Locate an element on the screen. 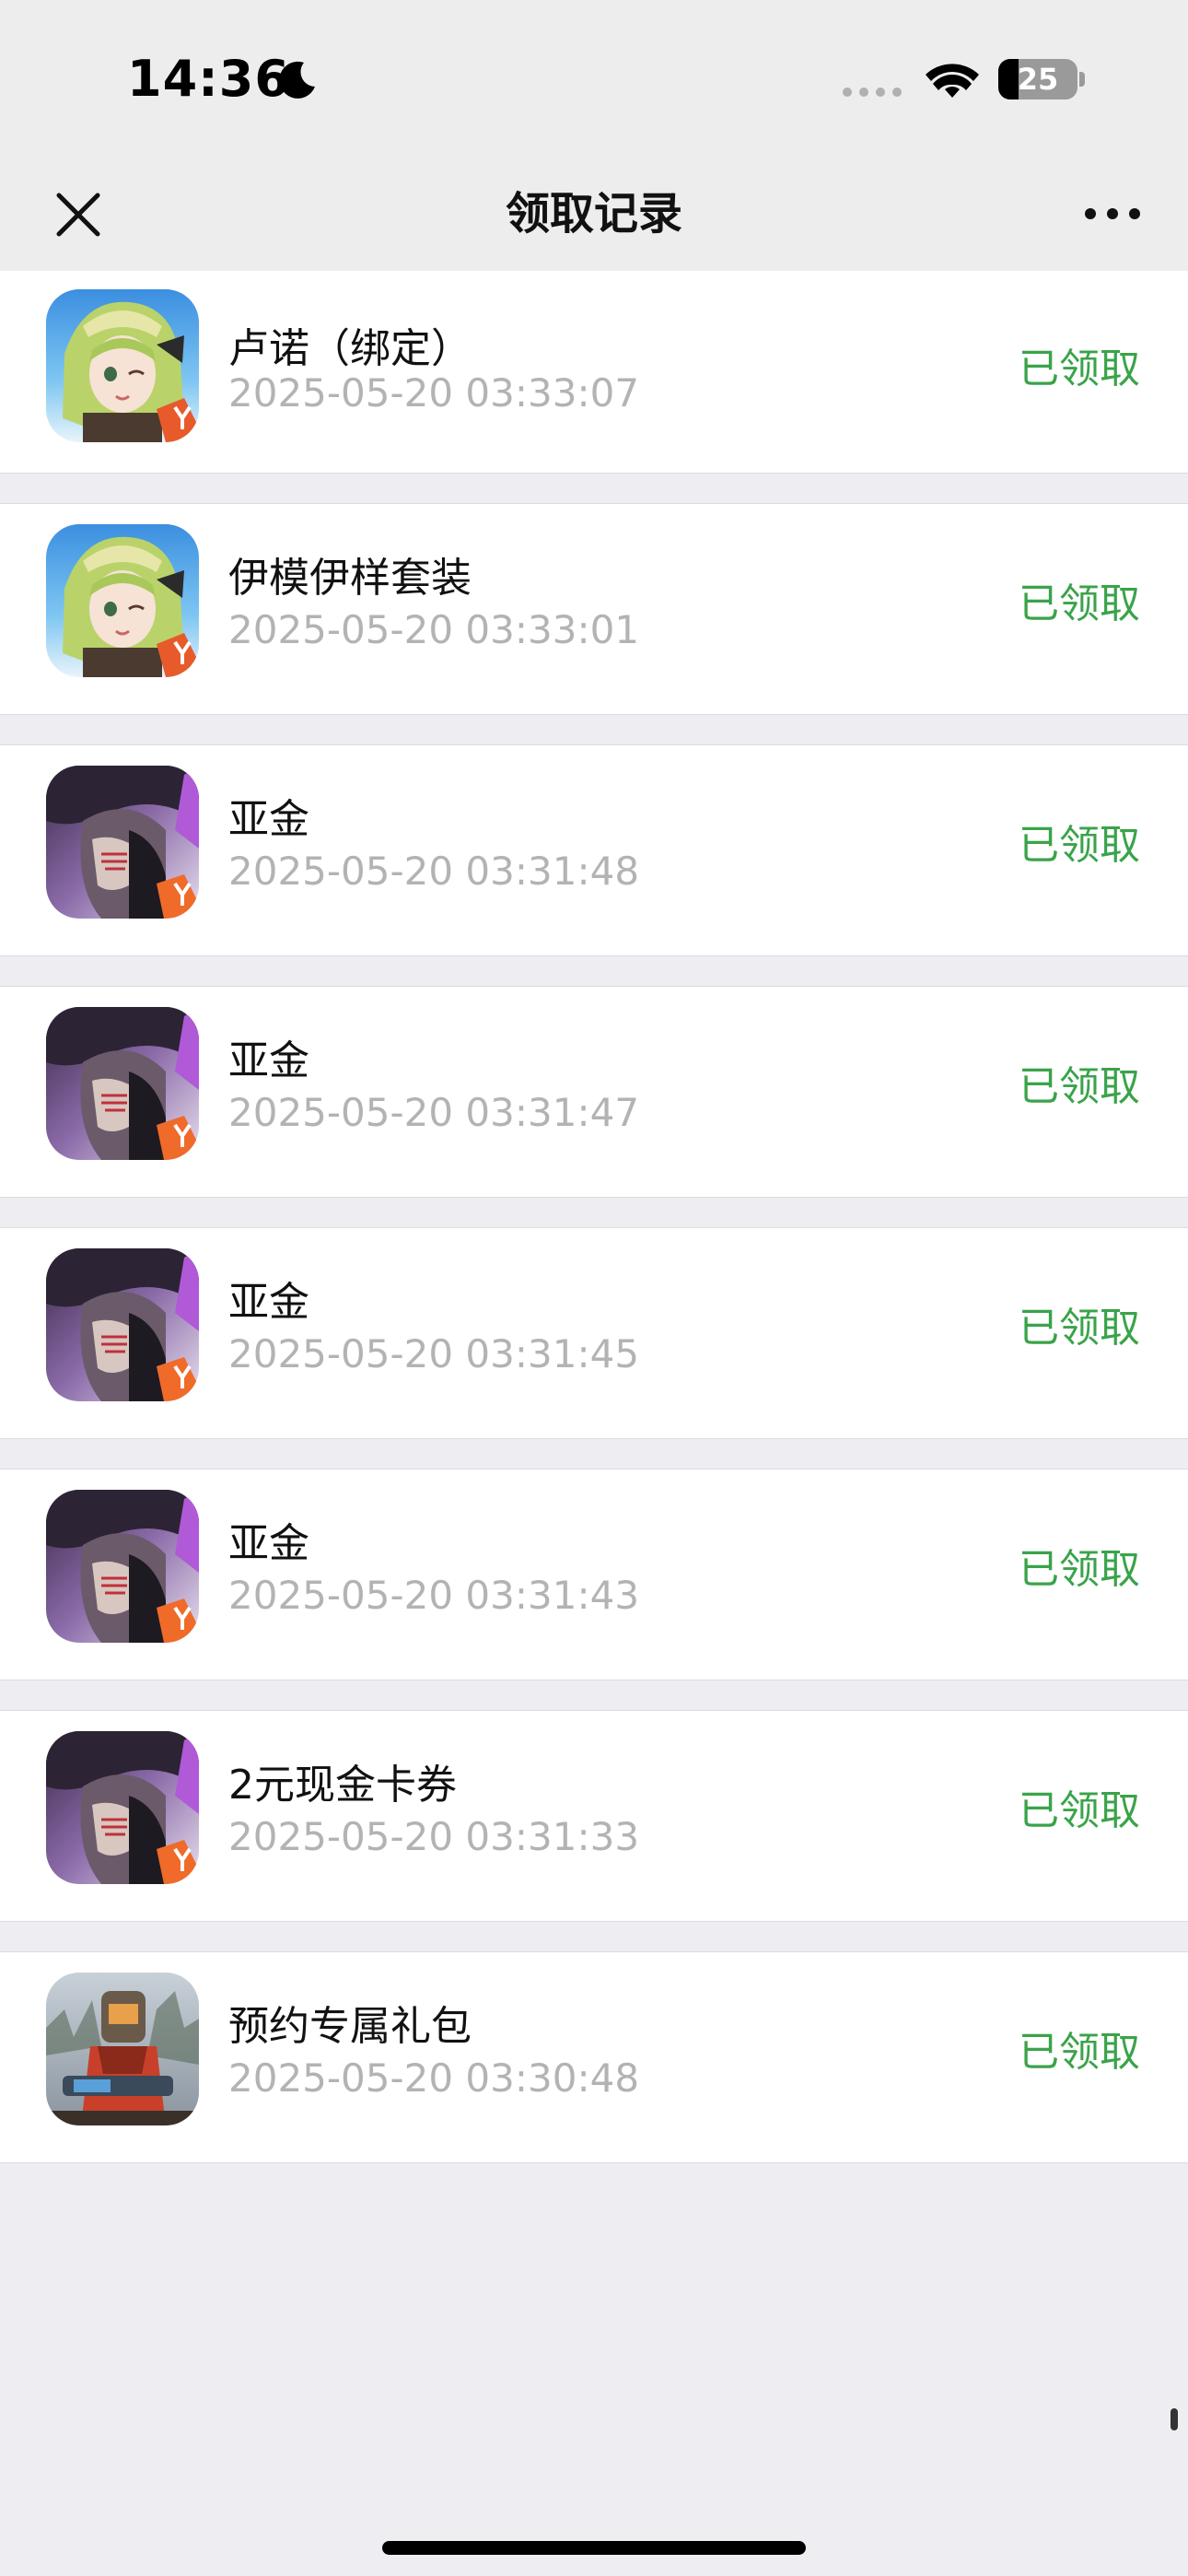  record-title: 预约专属礼包 is located at coordinates (350, 2026).